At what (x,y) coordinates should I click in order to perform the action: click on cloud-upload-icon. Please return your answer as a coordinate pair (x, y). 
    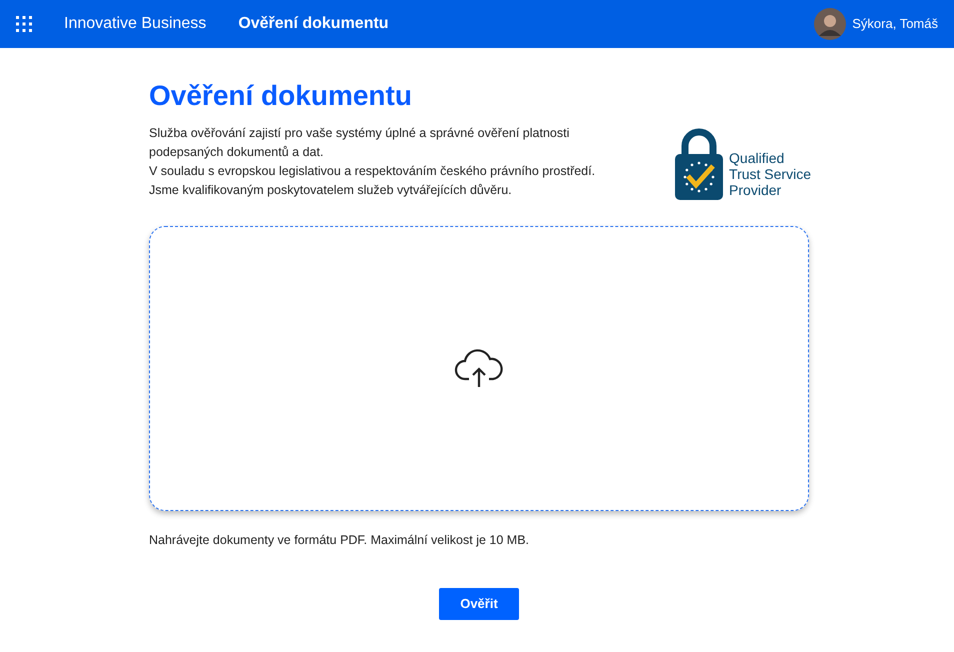
    Looking at the image, I should click on (479, 368).